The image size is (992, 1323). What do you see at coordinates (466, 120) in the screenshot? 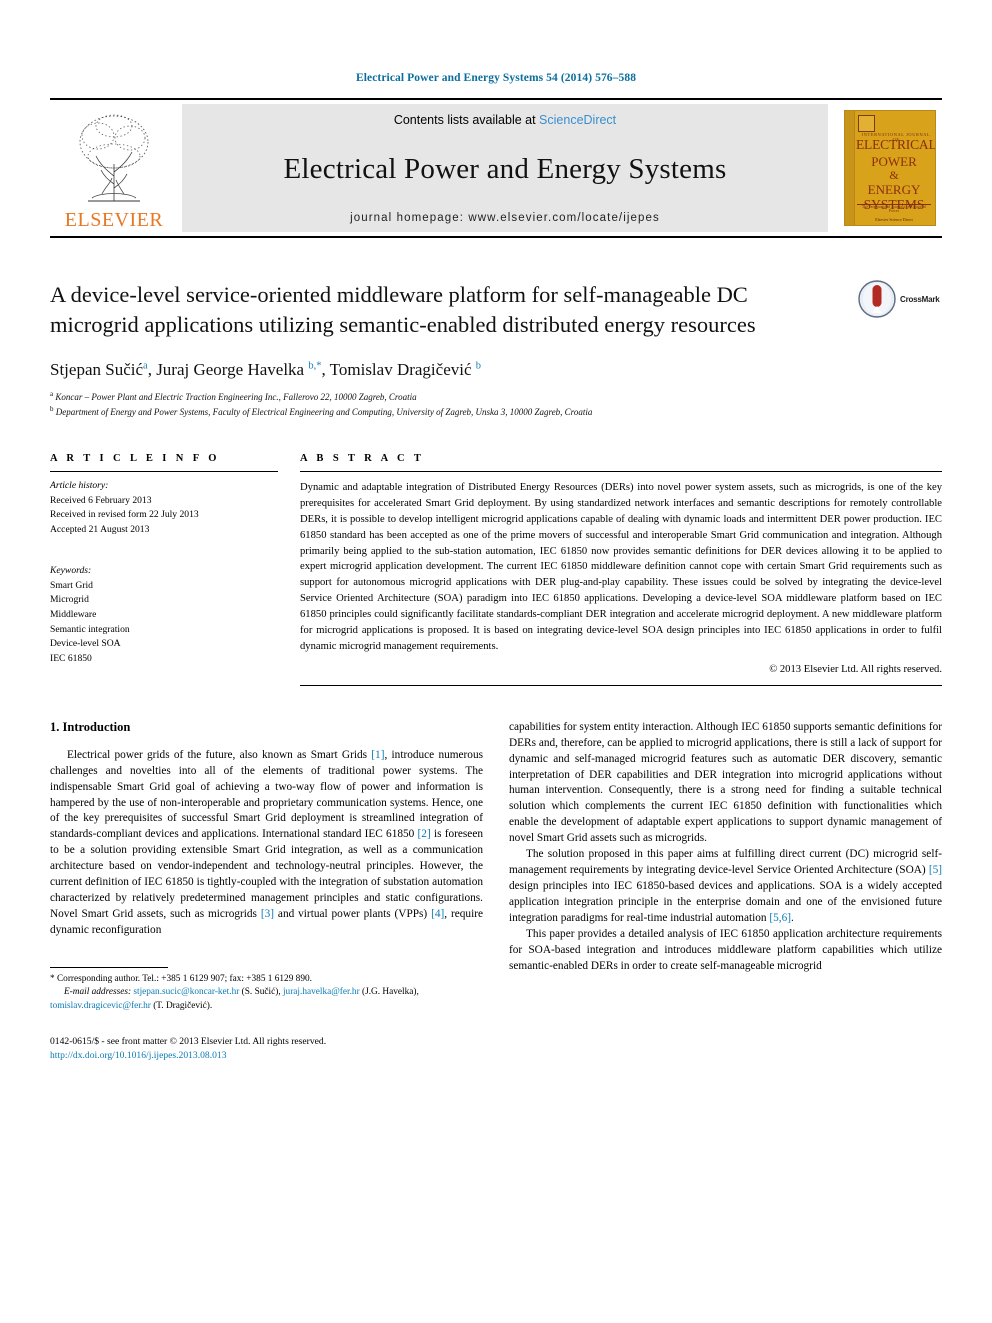
I see `contents-prefix: Contents lists available at` at bounding box center [466, 120].